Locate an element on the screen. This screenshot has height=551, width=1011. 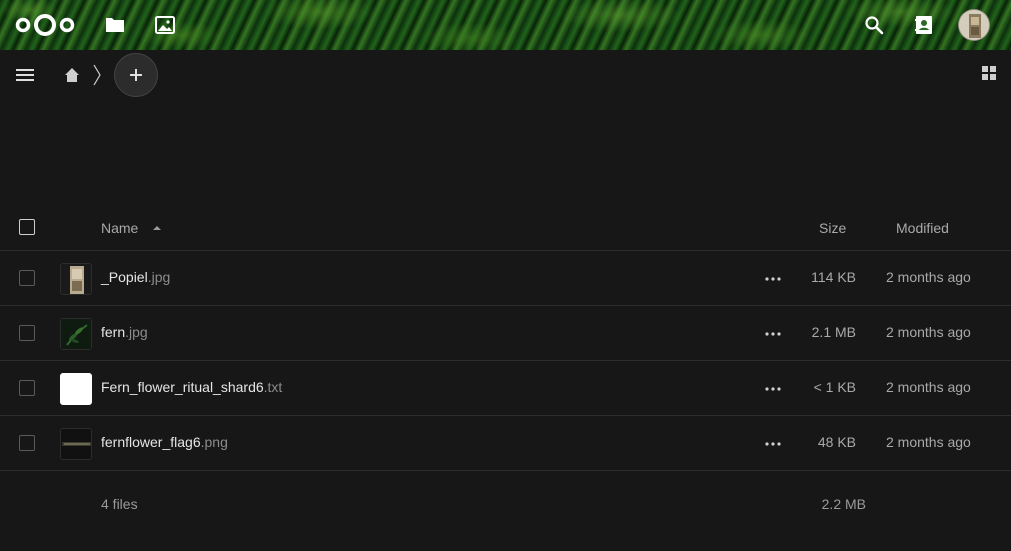
file-basename: Fern_flower_ritual_shard6 is located at coordinates (182, 387).